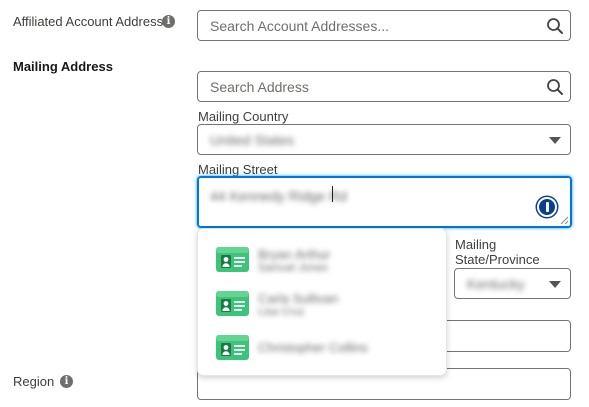  What do you see at coordinates (547, 207) in the screenshot?
I see `password-manager-icon` at bounding box center [547, 207].